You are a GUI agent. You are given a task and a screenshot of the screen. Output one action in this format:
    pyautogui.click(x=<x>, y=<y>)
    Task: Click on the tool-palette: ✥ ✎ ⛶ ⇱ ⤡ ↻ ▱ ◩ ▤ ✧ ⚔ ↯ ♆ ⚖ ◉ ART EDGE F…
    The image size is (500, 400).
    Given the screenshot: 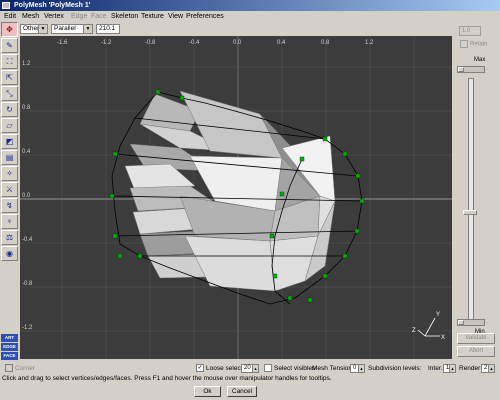 What is the action you would take?
    pyautogui.click(x=10, y=192)
    